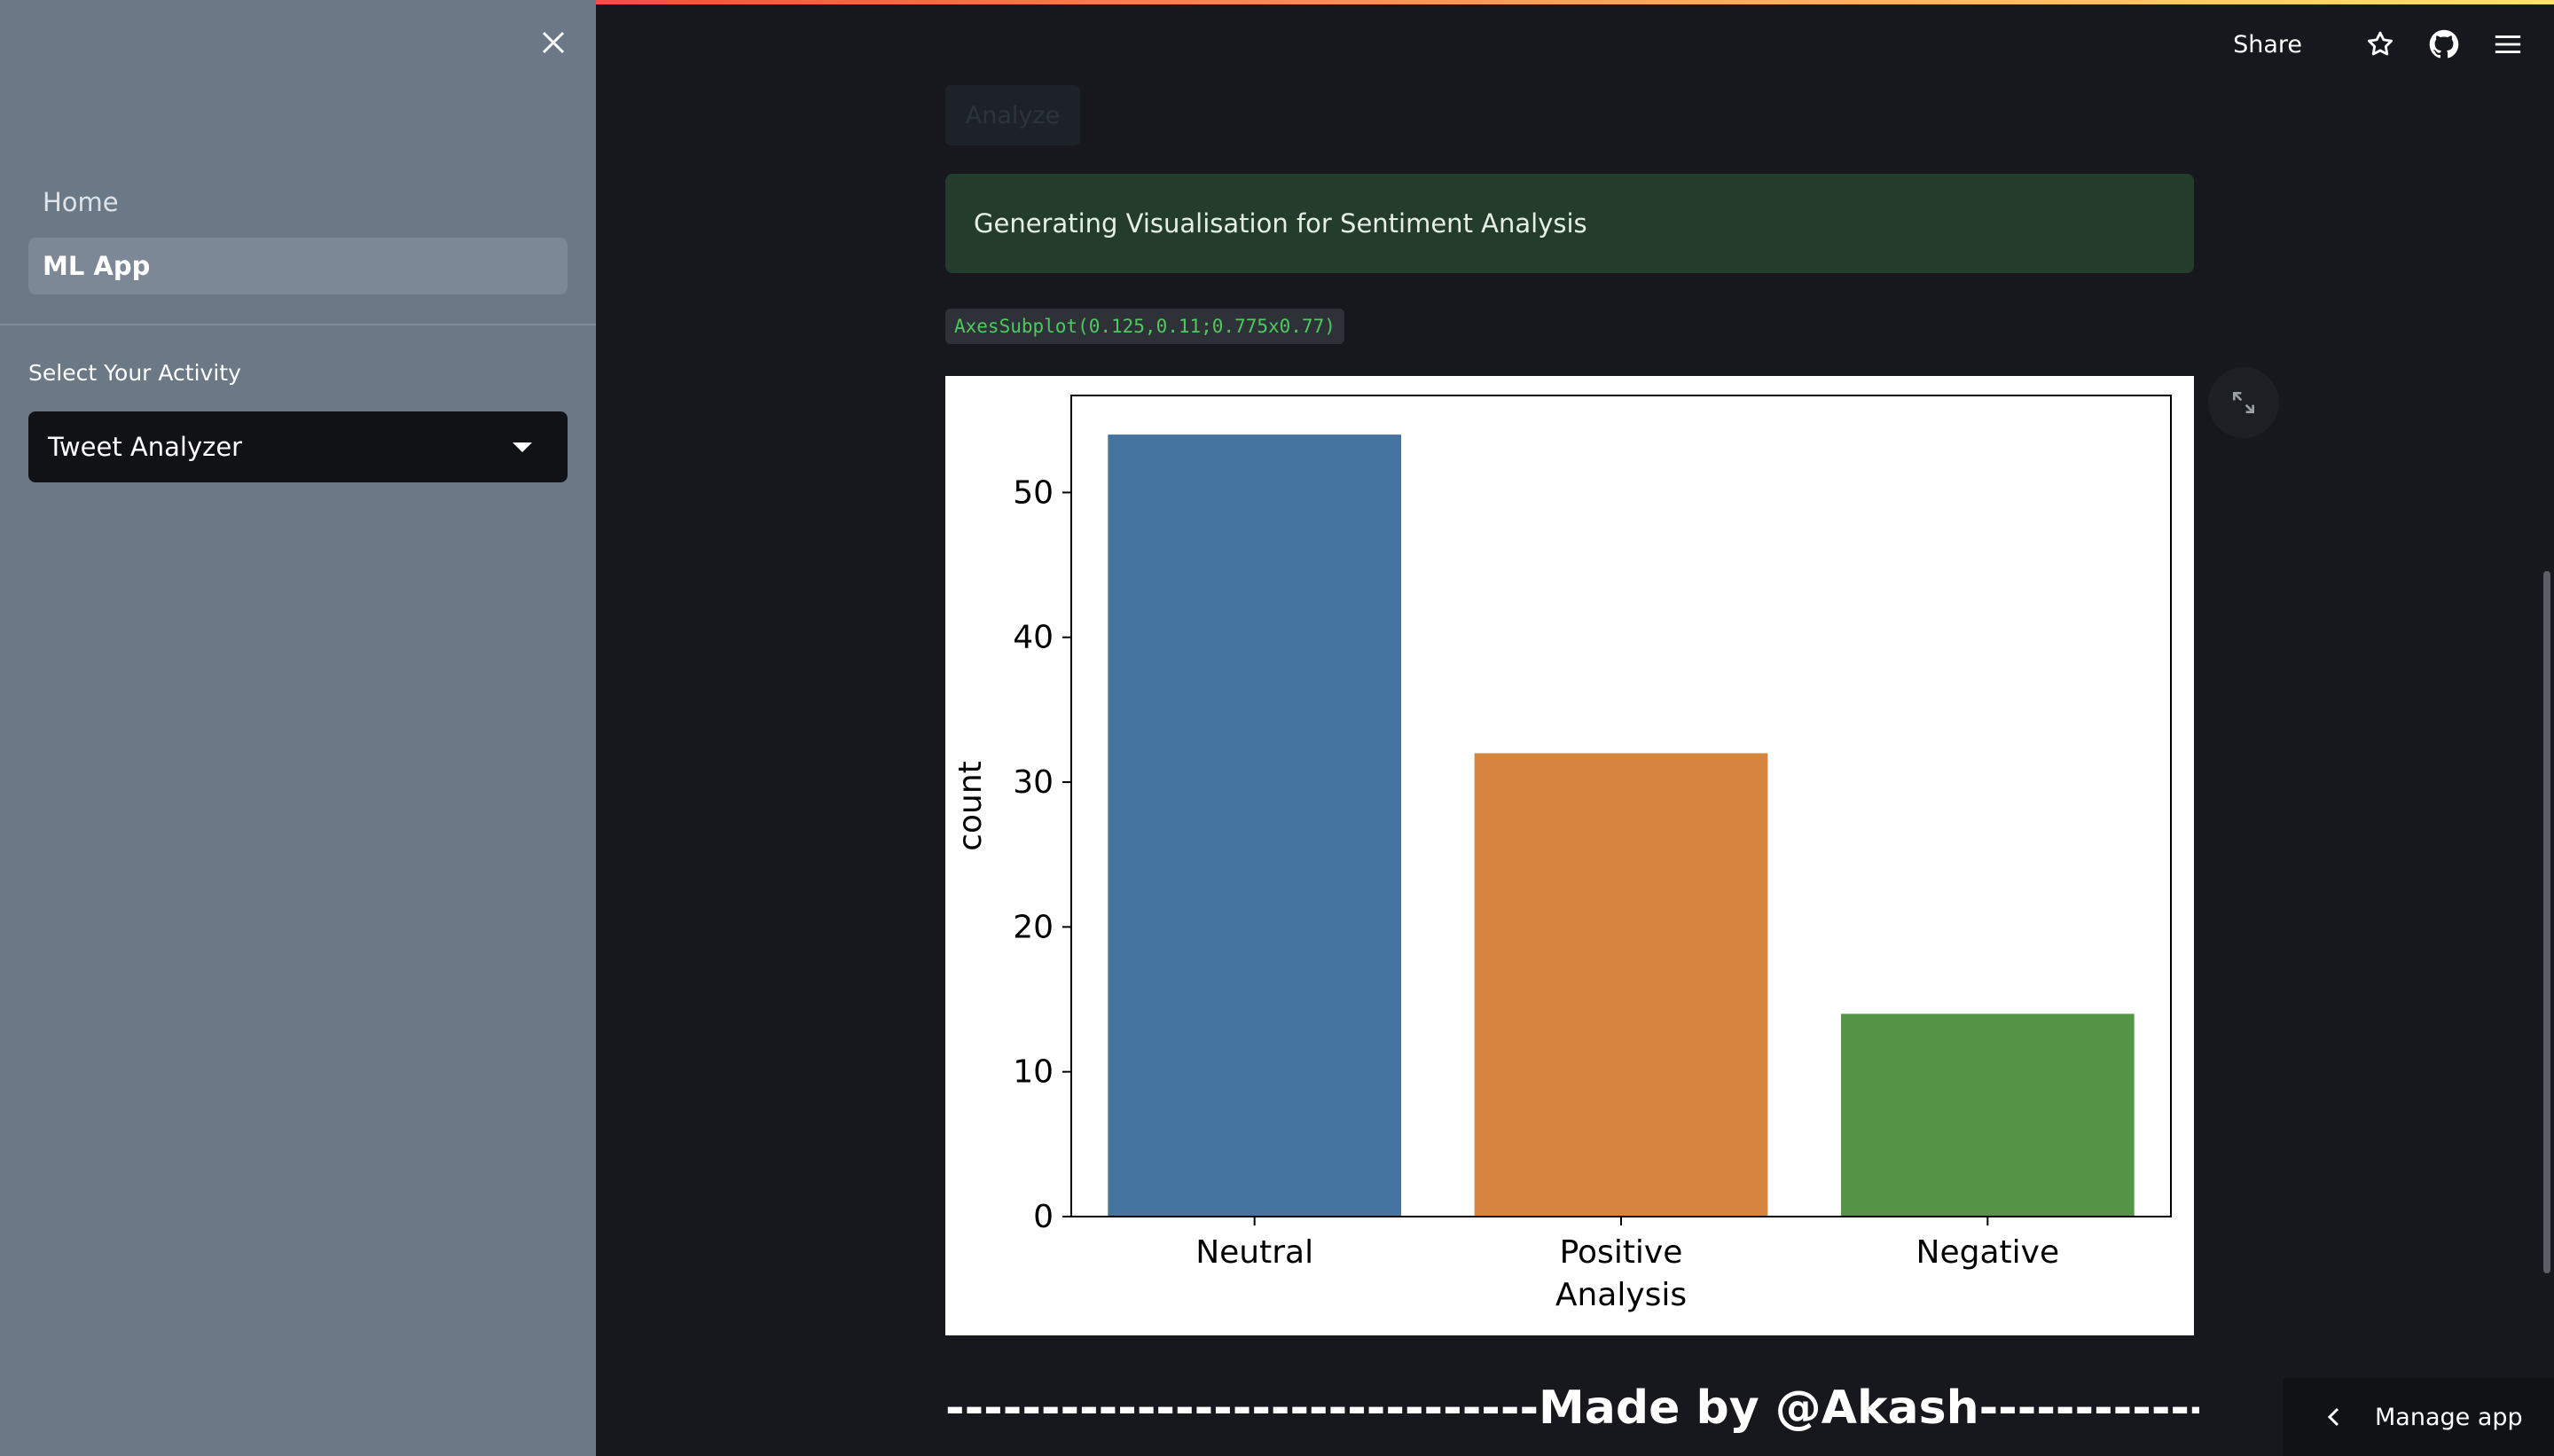 This screenshot has height=1456, width=2554. What do you see at coordinates (298, 324) in the screenshot?
I see `sidebar-divider` at bounding box center [298, 324].